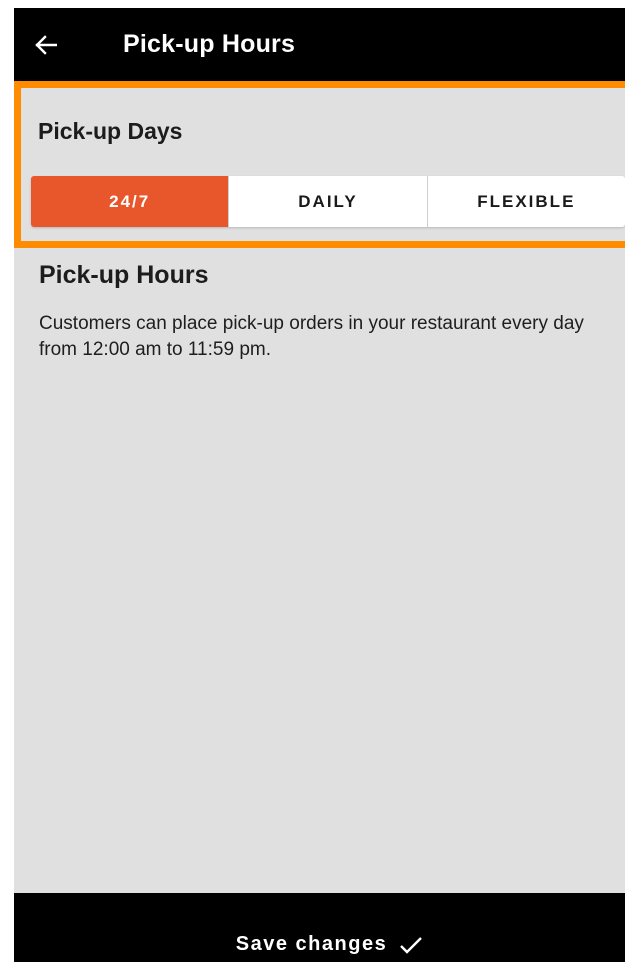 This screenshot has height=962, width=625. I want to click on arrow-left-icon, so click(46, 44).